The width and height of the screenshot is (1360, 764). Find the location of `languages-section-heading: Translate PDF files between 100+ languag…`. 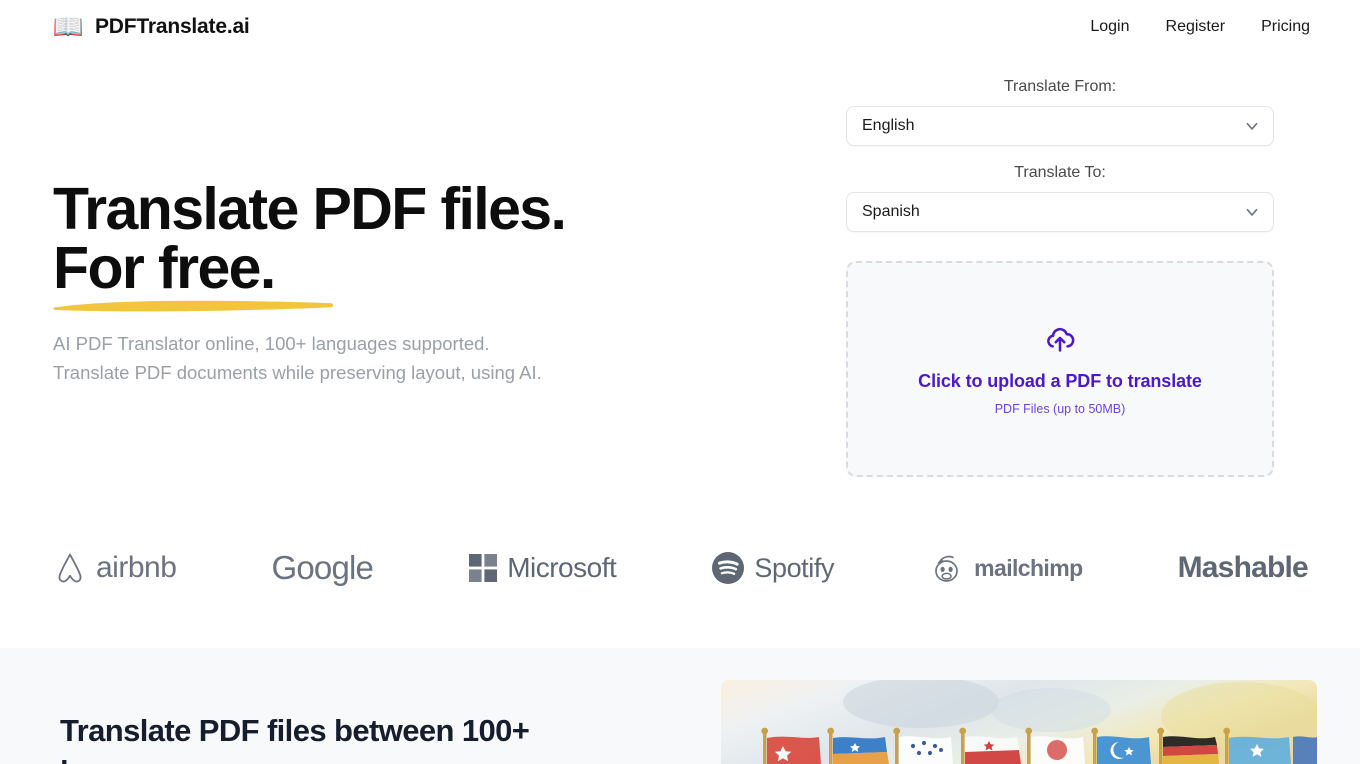

languages-section-heading: Translate PDF files between 100+ languag… is located at coordinates (295, 738).